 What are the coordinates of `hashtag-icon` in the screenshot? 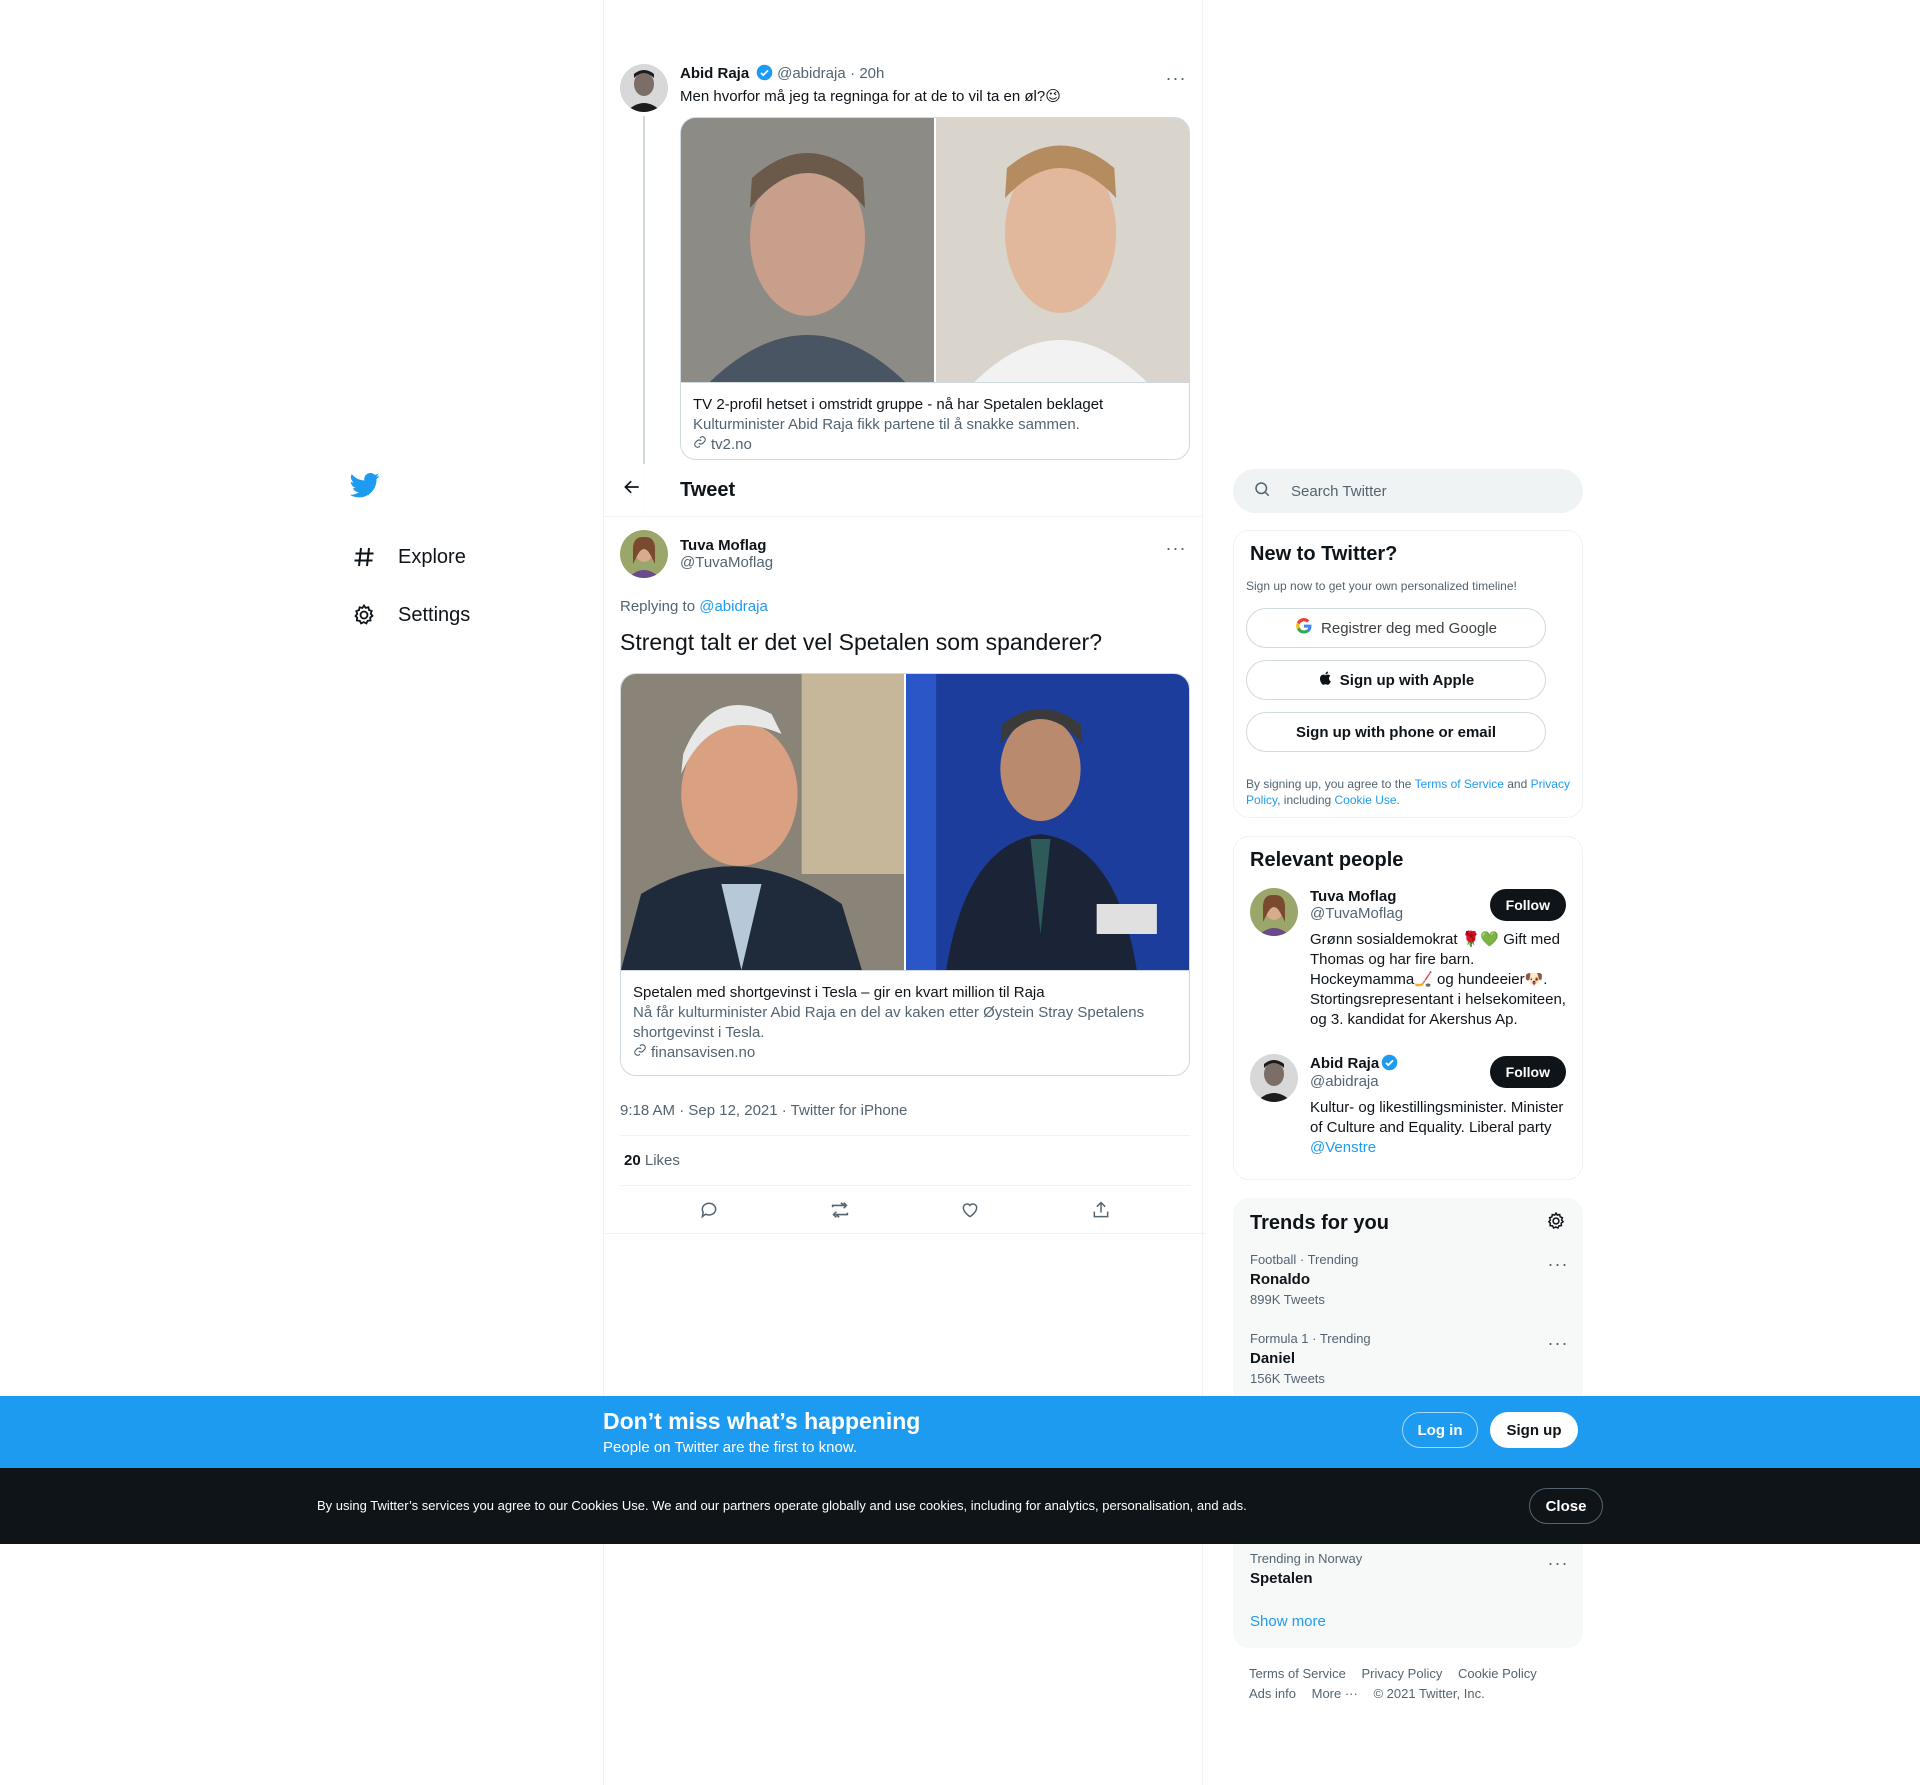 It's located at (364, 557).